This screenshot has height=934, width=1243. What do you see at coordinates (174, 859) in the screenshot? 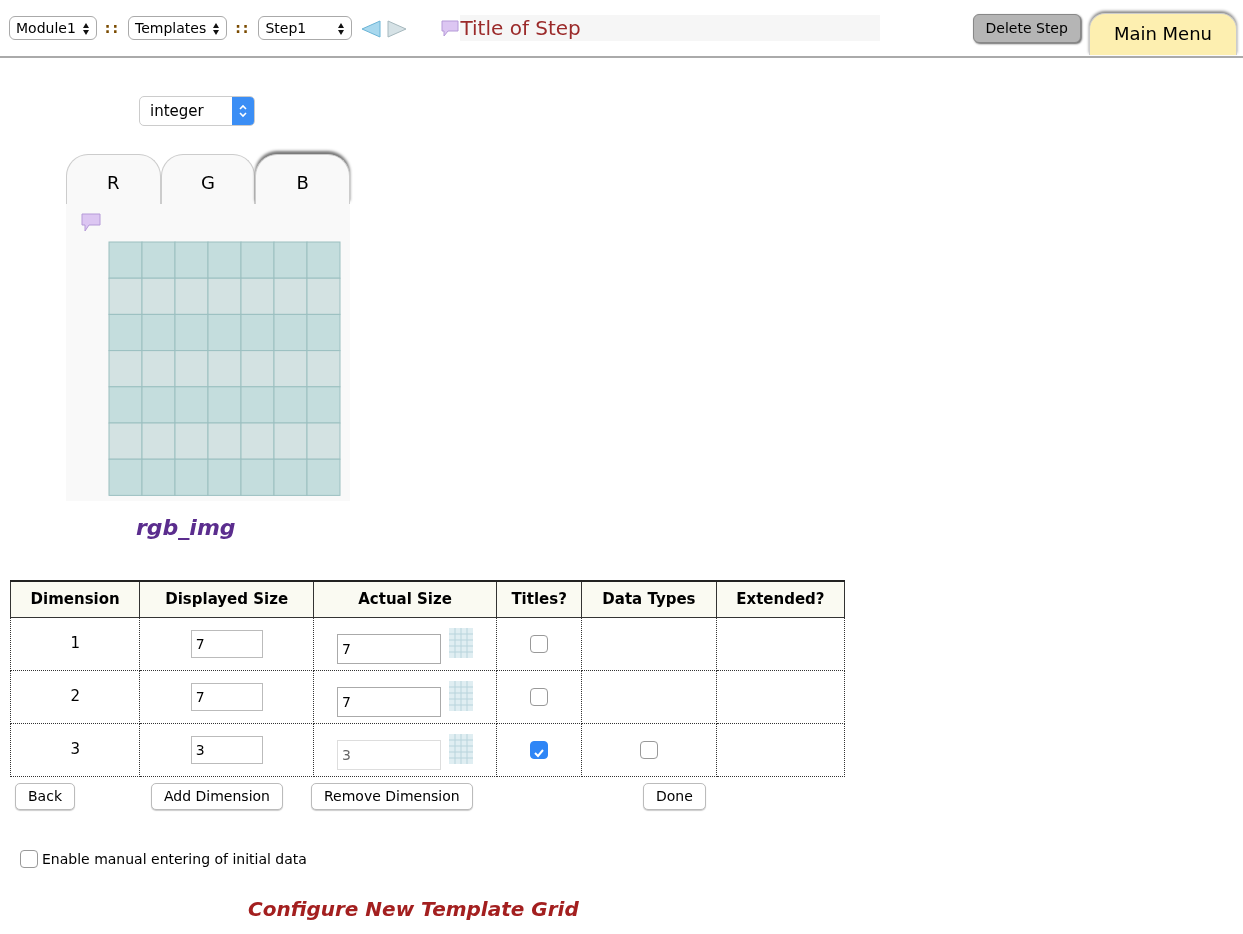
I see `checkbox-label: Enable manual entering of initial data` at bounding box center [174, 859].